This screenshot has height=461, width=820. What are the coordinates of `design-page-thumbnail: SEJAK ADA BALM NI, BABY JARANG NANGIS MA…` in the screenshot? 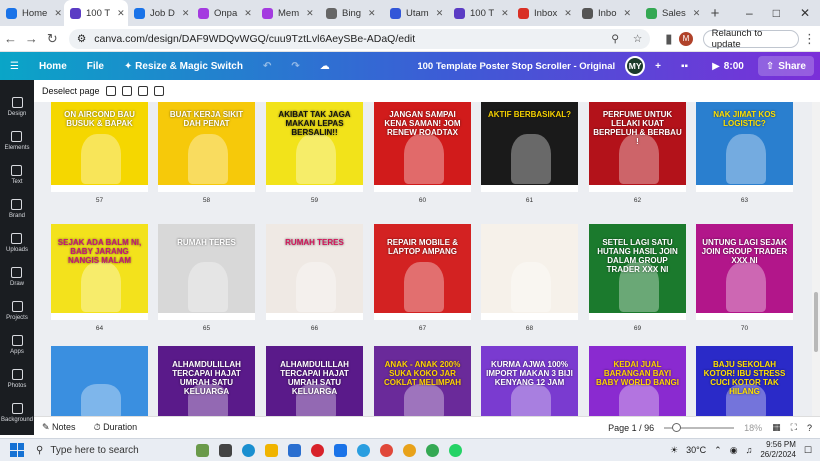 It's located at (99, 272).